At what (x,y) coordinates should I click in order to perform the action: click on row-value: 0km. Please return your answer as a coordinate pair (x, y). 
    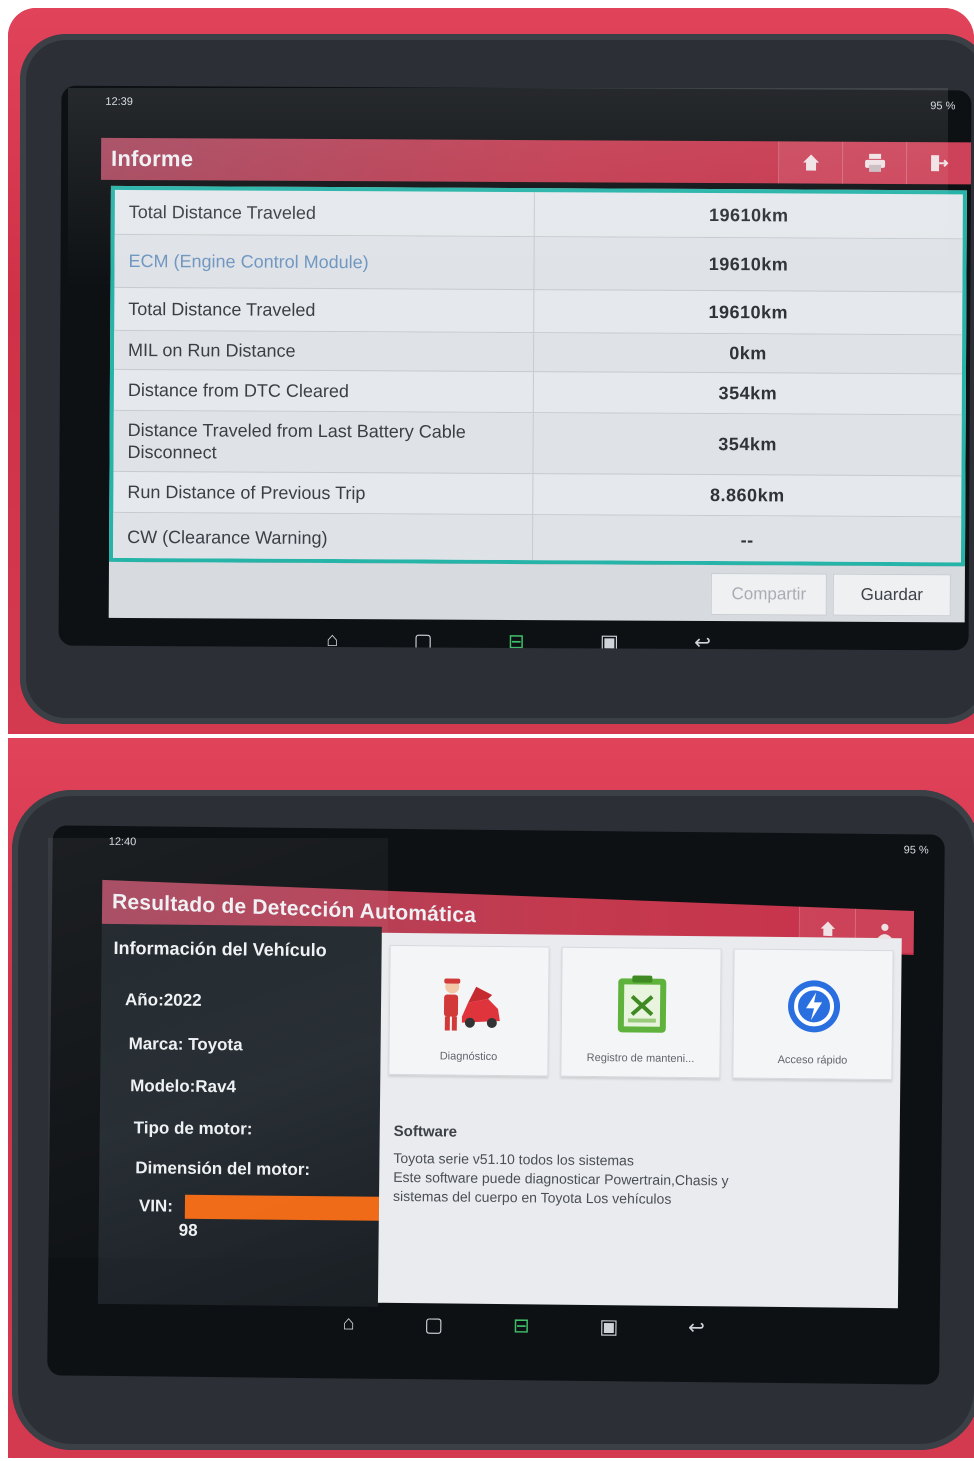
    Looking at the image, I should click on (748, 352).